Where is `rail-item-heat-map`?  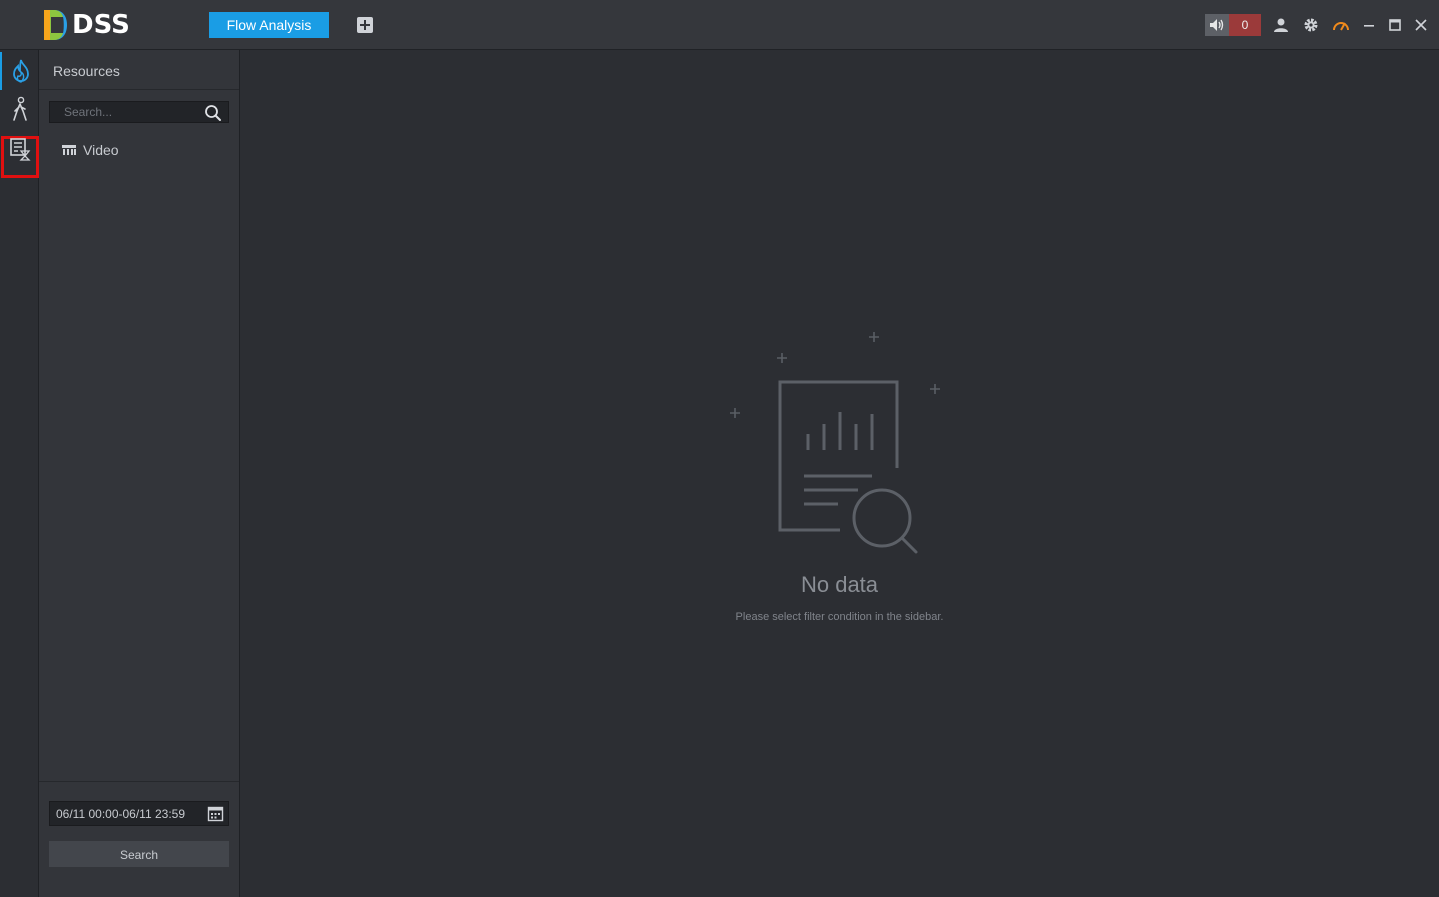 rail-item-heat-map is located at coordinates (19, 71).